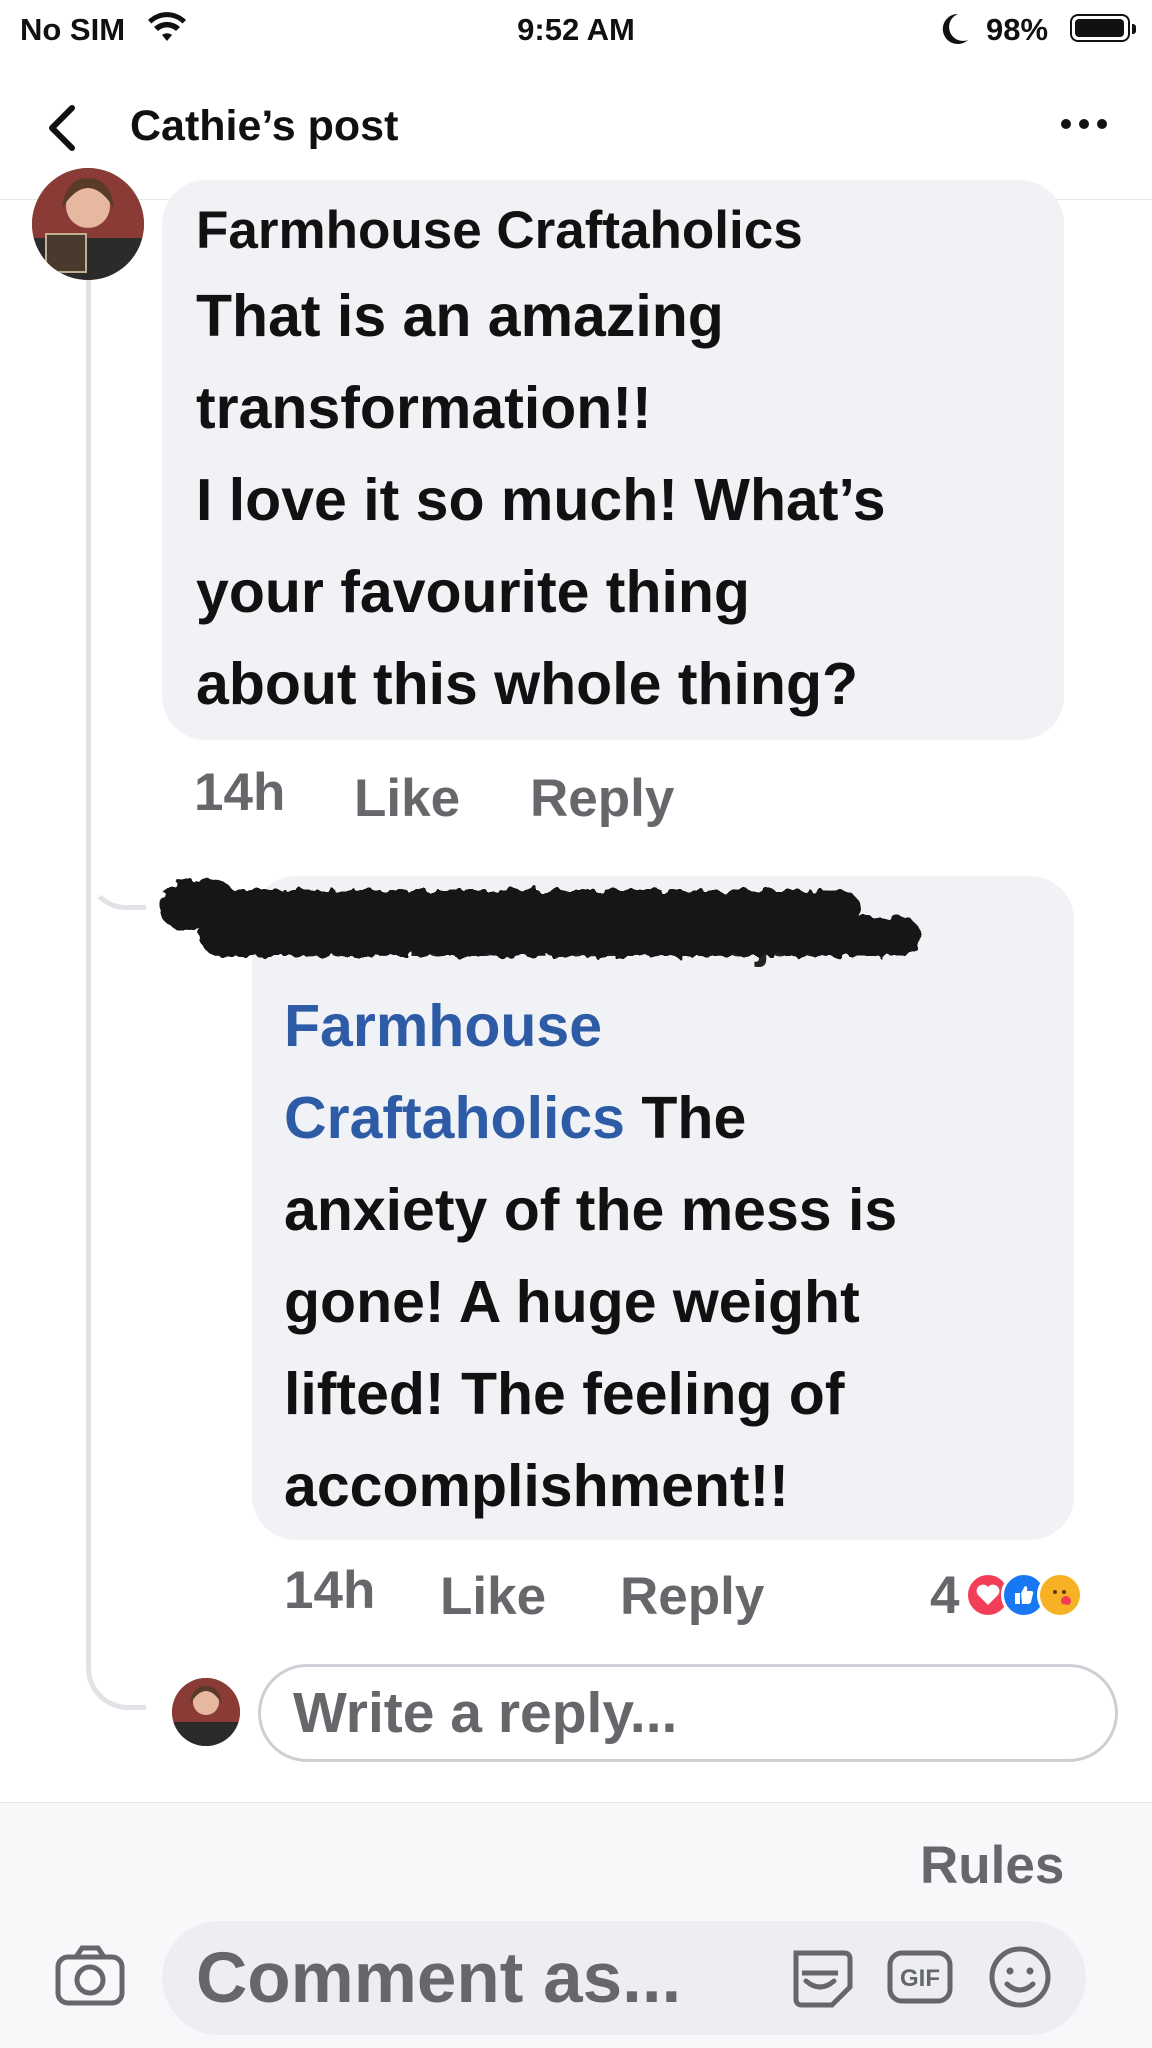  I want to click on reply-text-line: The, so click(685, 1118).